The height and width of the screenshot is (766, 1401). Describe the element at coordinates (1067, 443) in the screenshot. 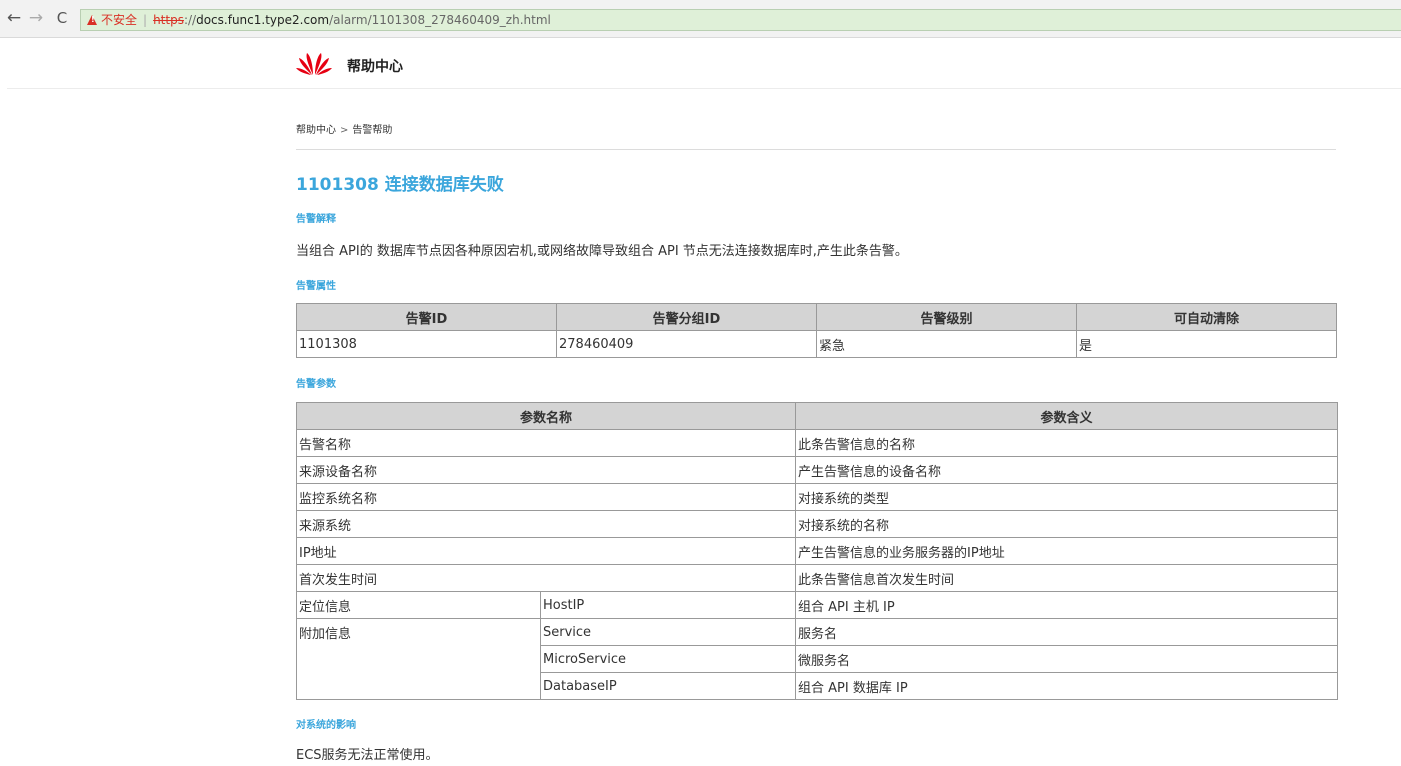

I see `param-meaning-cell: 此条告警信息的名称` at that location.